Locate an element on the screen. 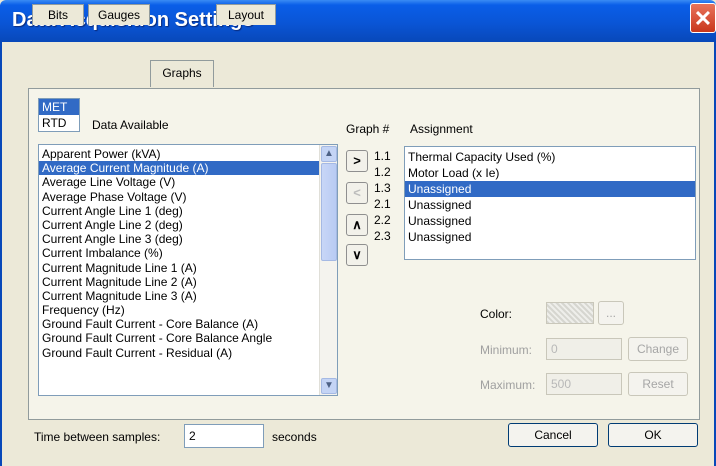  list-item: Frequency (Hz) is located at coordinates (180, 310).